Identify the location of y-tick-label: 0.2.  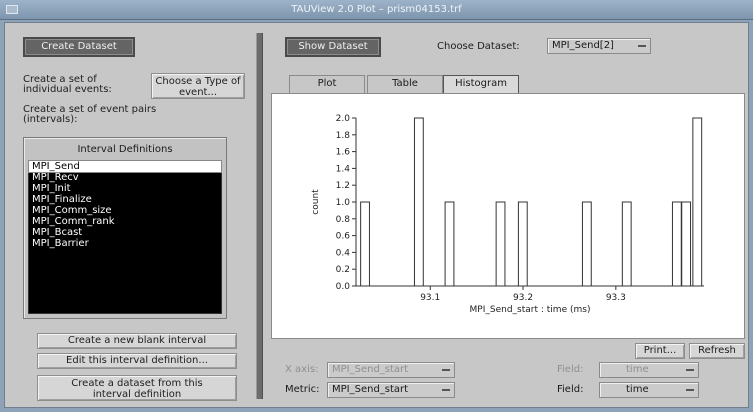
(343, 270).